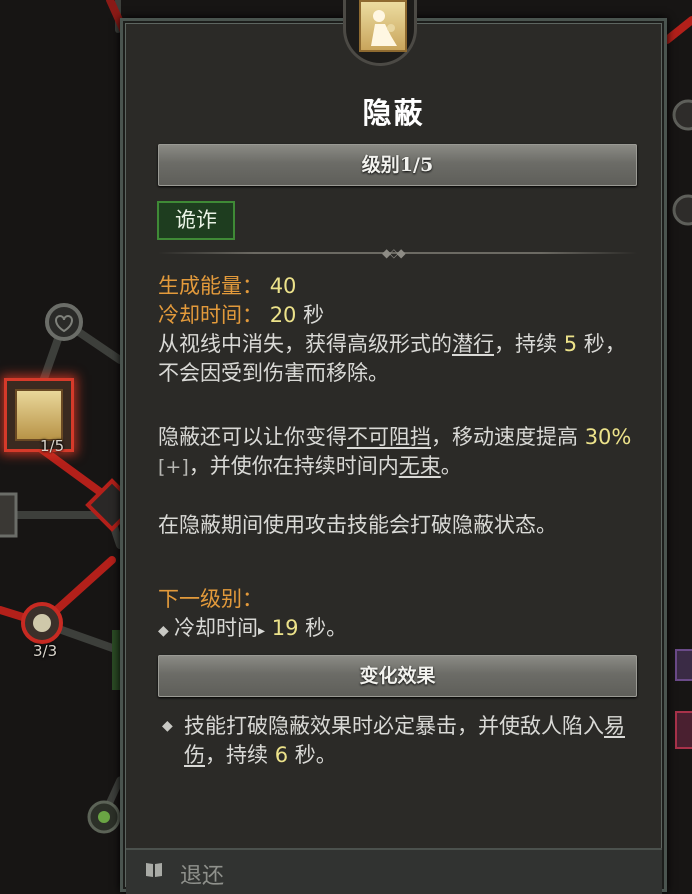 The width and height of the screenshot is (692, 894). I want to click on desc2-speed-bonus: 30%, so click(608, 437).